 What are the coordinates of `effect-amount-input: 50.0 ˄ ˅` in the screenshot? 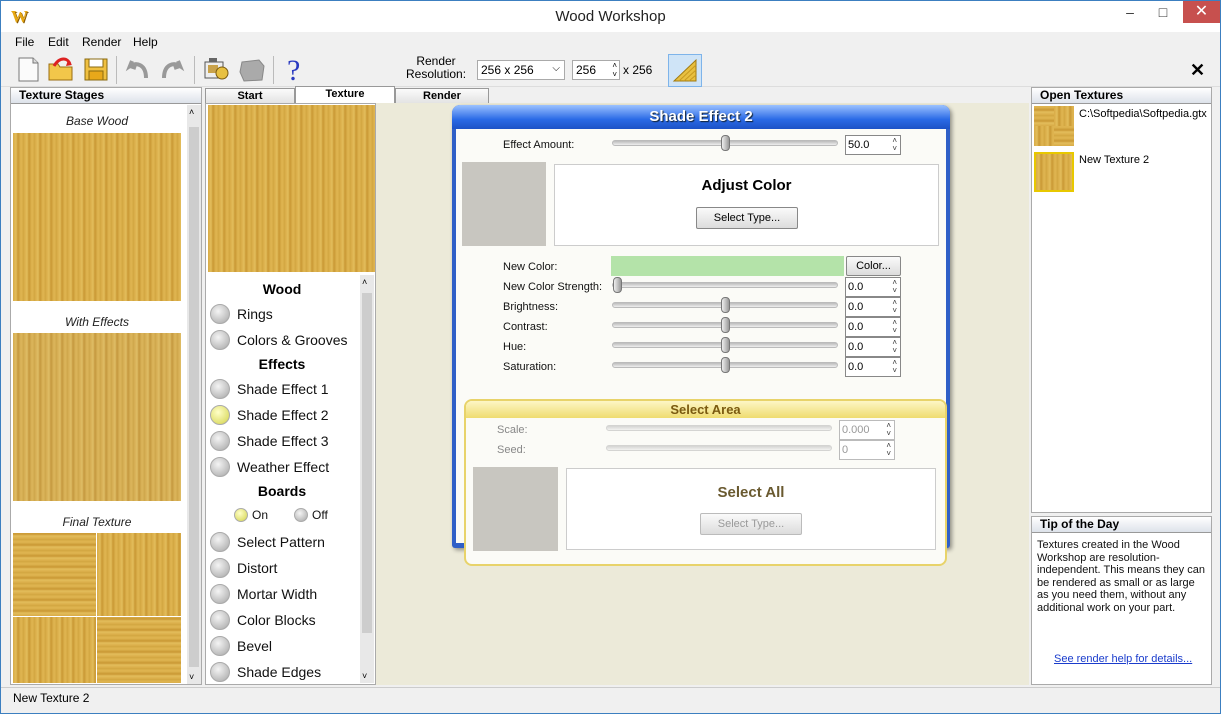 It's located at (873, 145).